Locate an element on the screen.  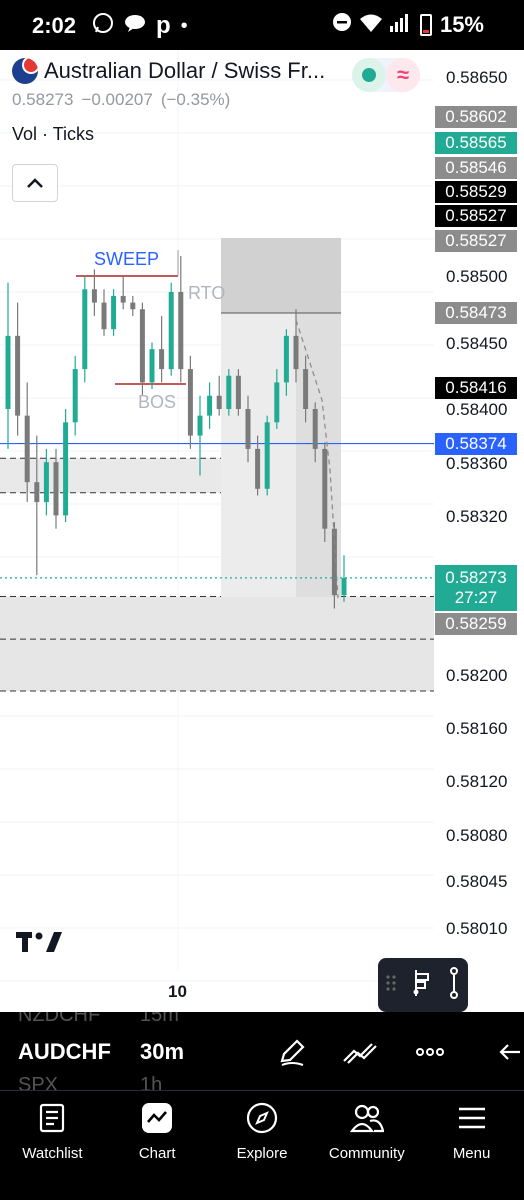
quote-line: 0.58273 −0.00207 (−0.35%) is located at coordinates (168, 100).